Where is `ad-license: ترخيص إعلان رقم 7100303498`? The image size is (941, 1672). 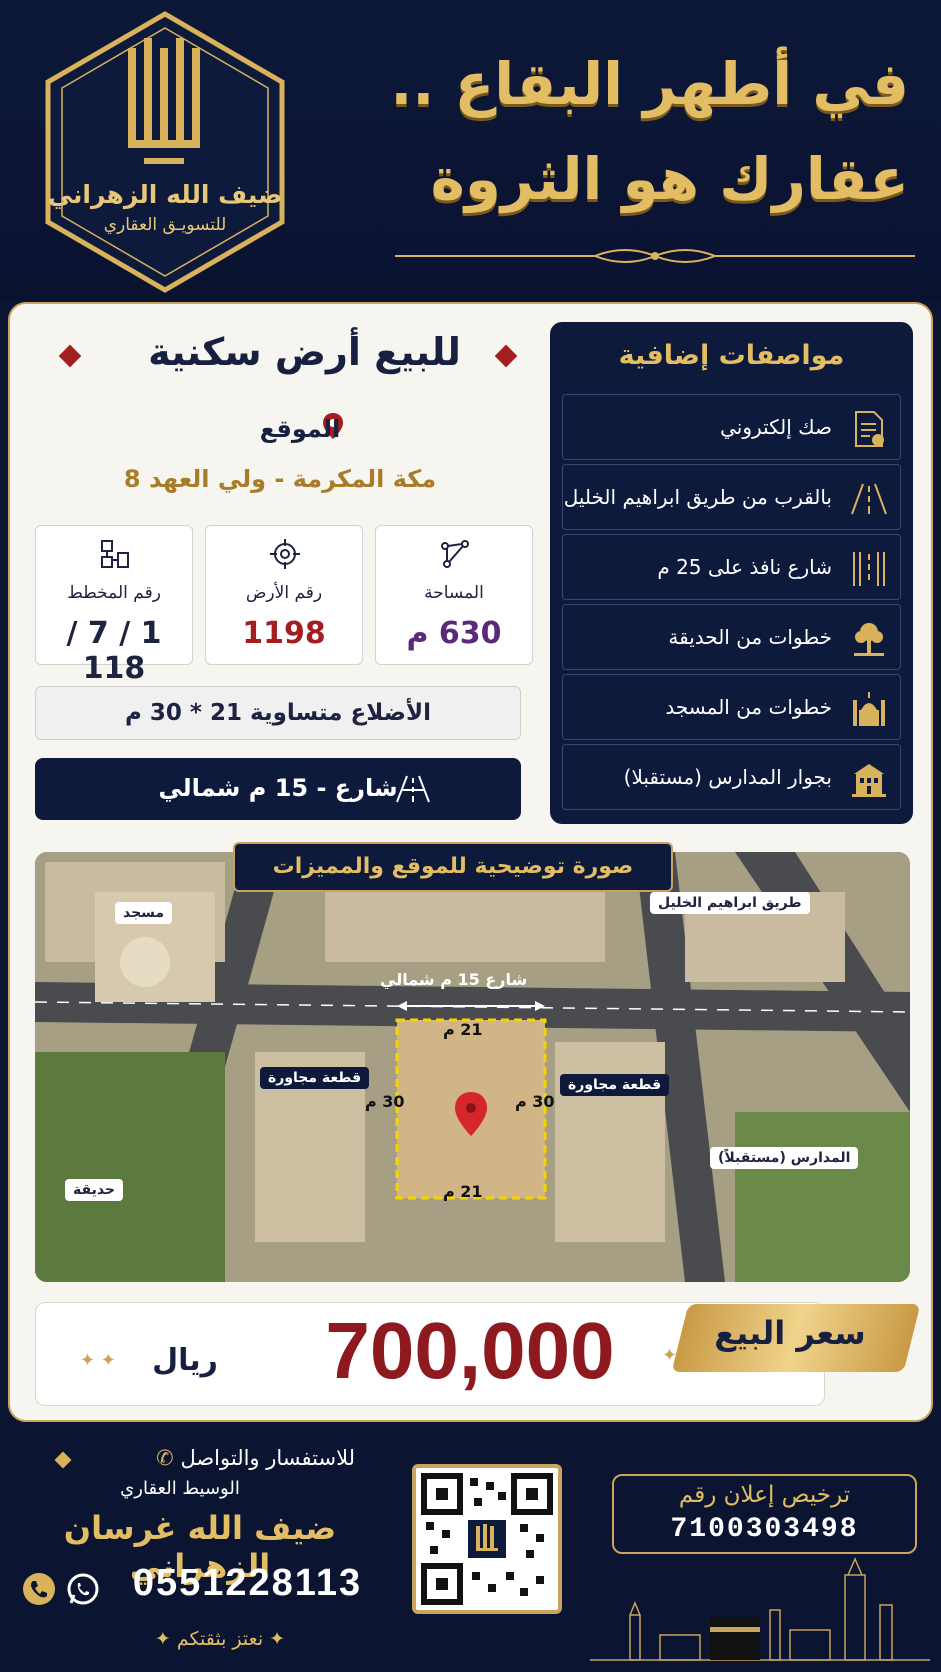 ad-license: ترخيص إعلان رقم 7100303498 is located at coordinates (764, 1514).